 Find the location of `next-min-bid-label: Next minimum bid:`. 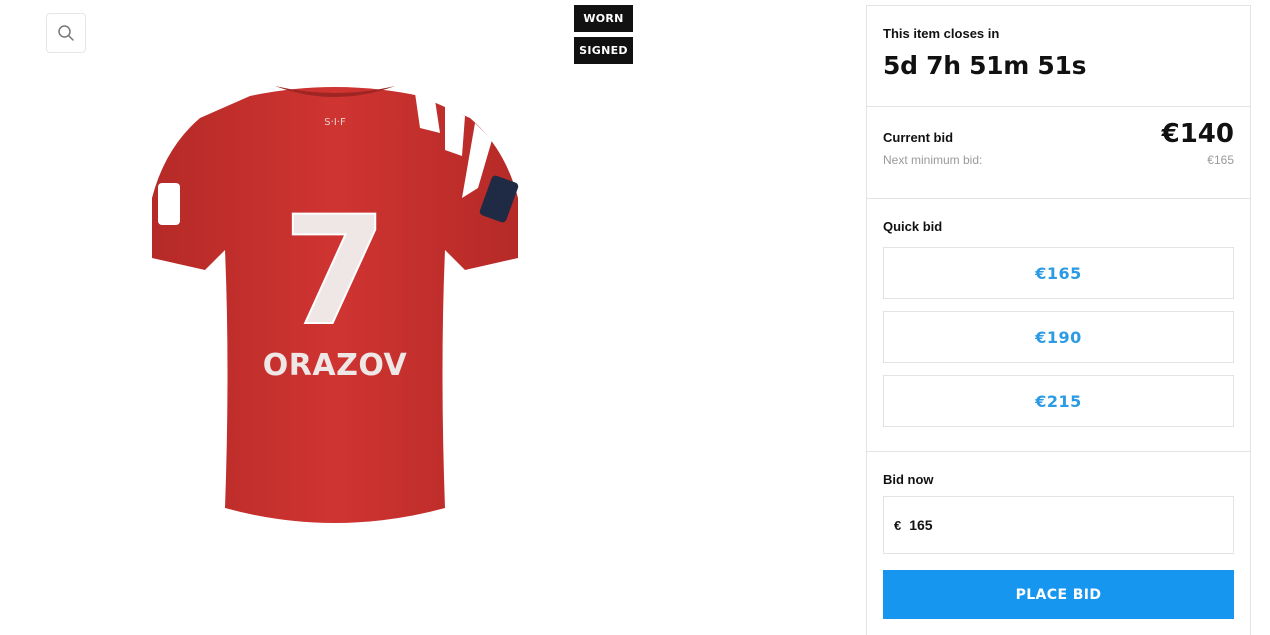

next-min-bid-label: Next minimum bid: is located at coordinates (933, 160).